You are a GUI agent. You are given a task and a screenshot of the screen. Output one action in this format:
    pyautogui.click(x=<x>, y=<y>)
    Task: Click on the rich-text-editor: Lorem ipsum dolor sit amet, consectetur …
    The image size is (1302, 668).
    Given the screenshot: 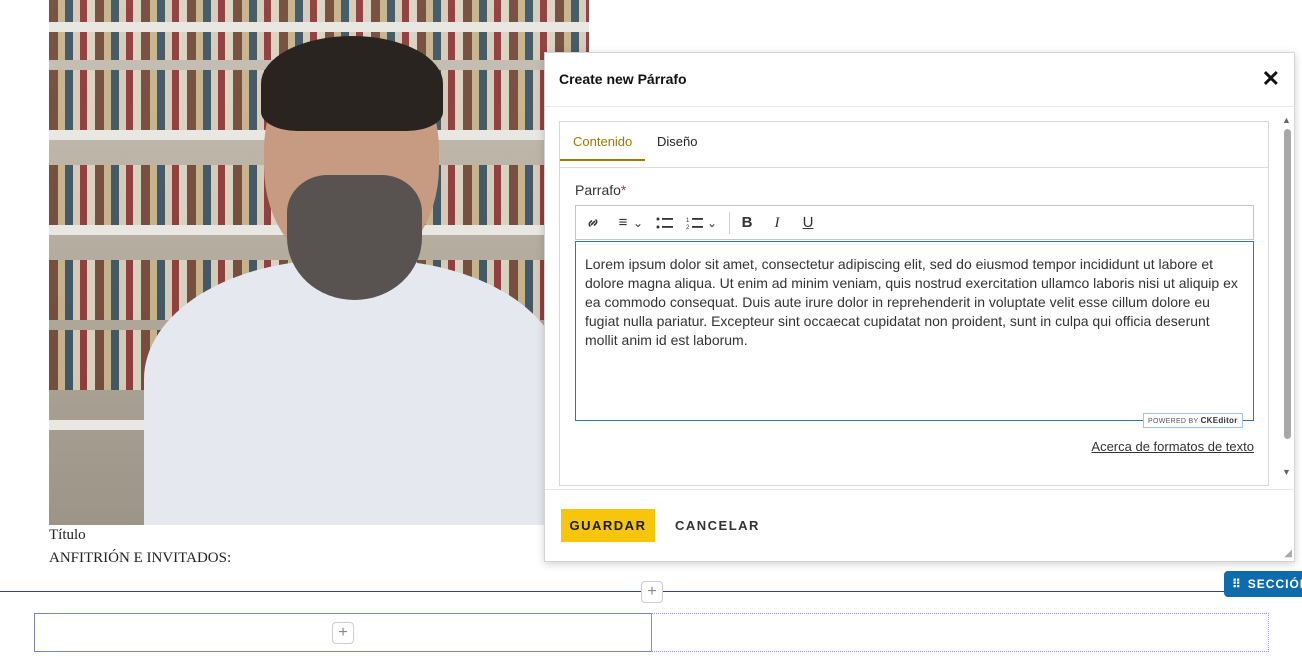 What is the action you would take?
    pyautogui.click(x=914, y=331)
    